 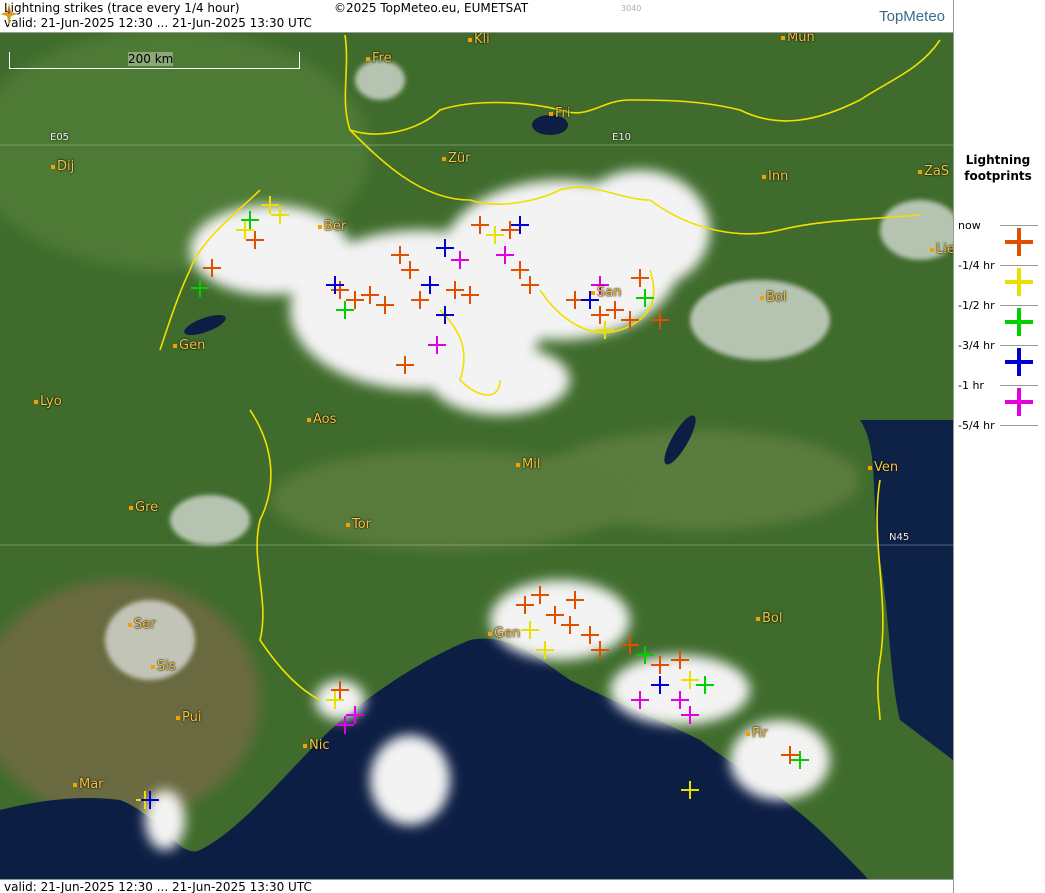 What do you see at coordinates (933, 171) in the screenshot?
I see `city-label: ZaS` at bounding box center [933, 171].